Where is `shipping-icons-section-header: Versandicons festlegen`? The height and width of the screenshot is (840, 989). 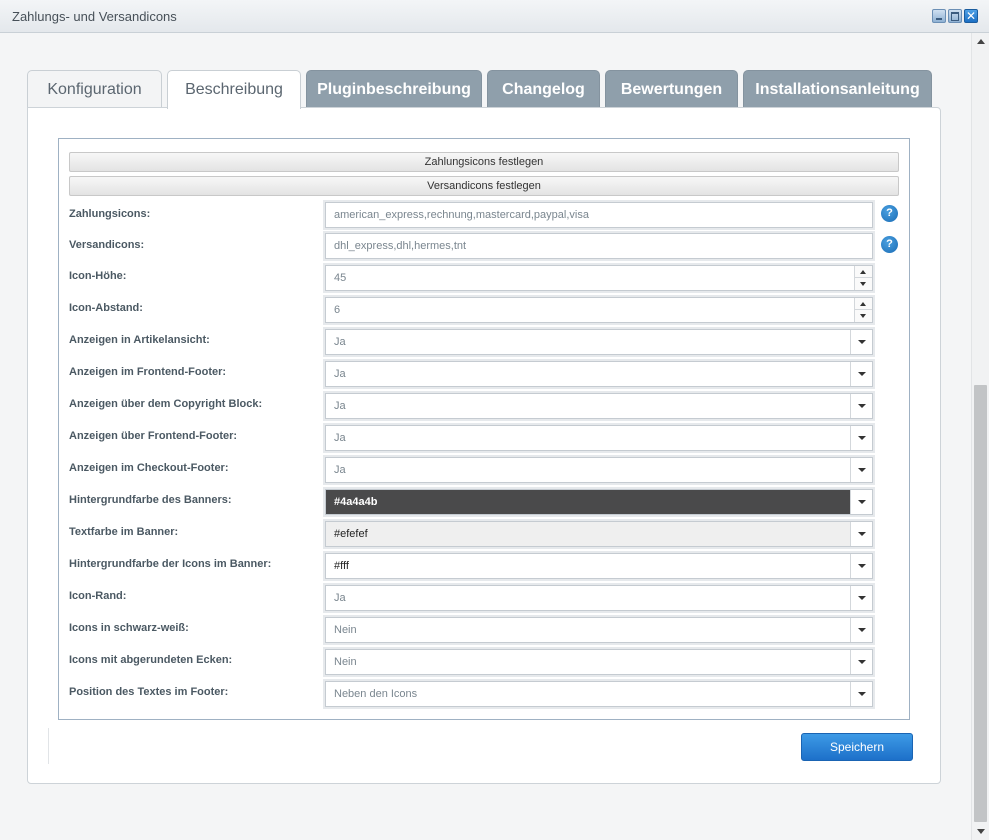 shipping-icons-section-header: Versandicons festlegen is located at coordinates (484, 186).